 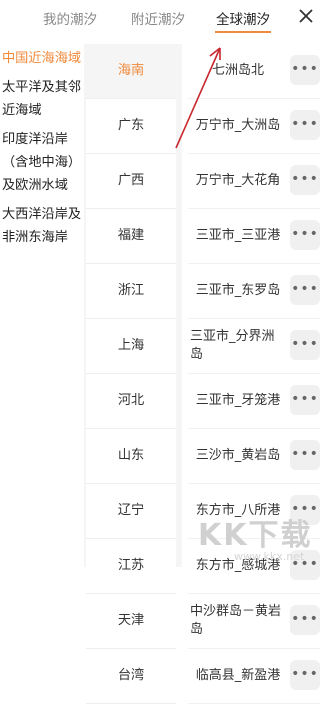 I want to click on station-row: 万宁市_大花角 •••, so click(x=254, y=181).